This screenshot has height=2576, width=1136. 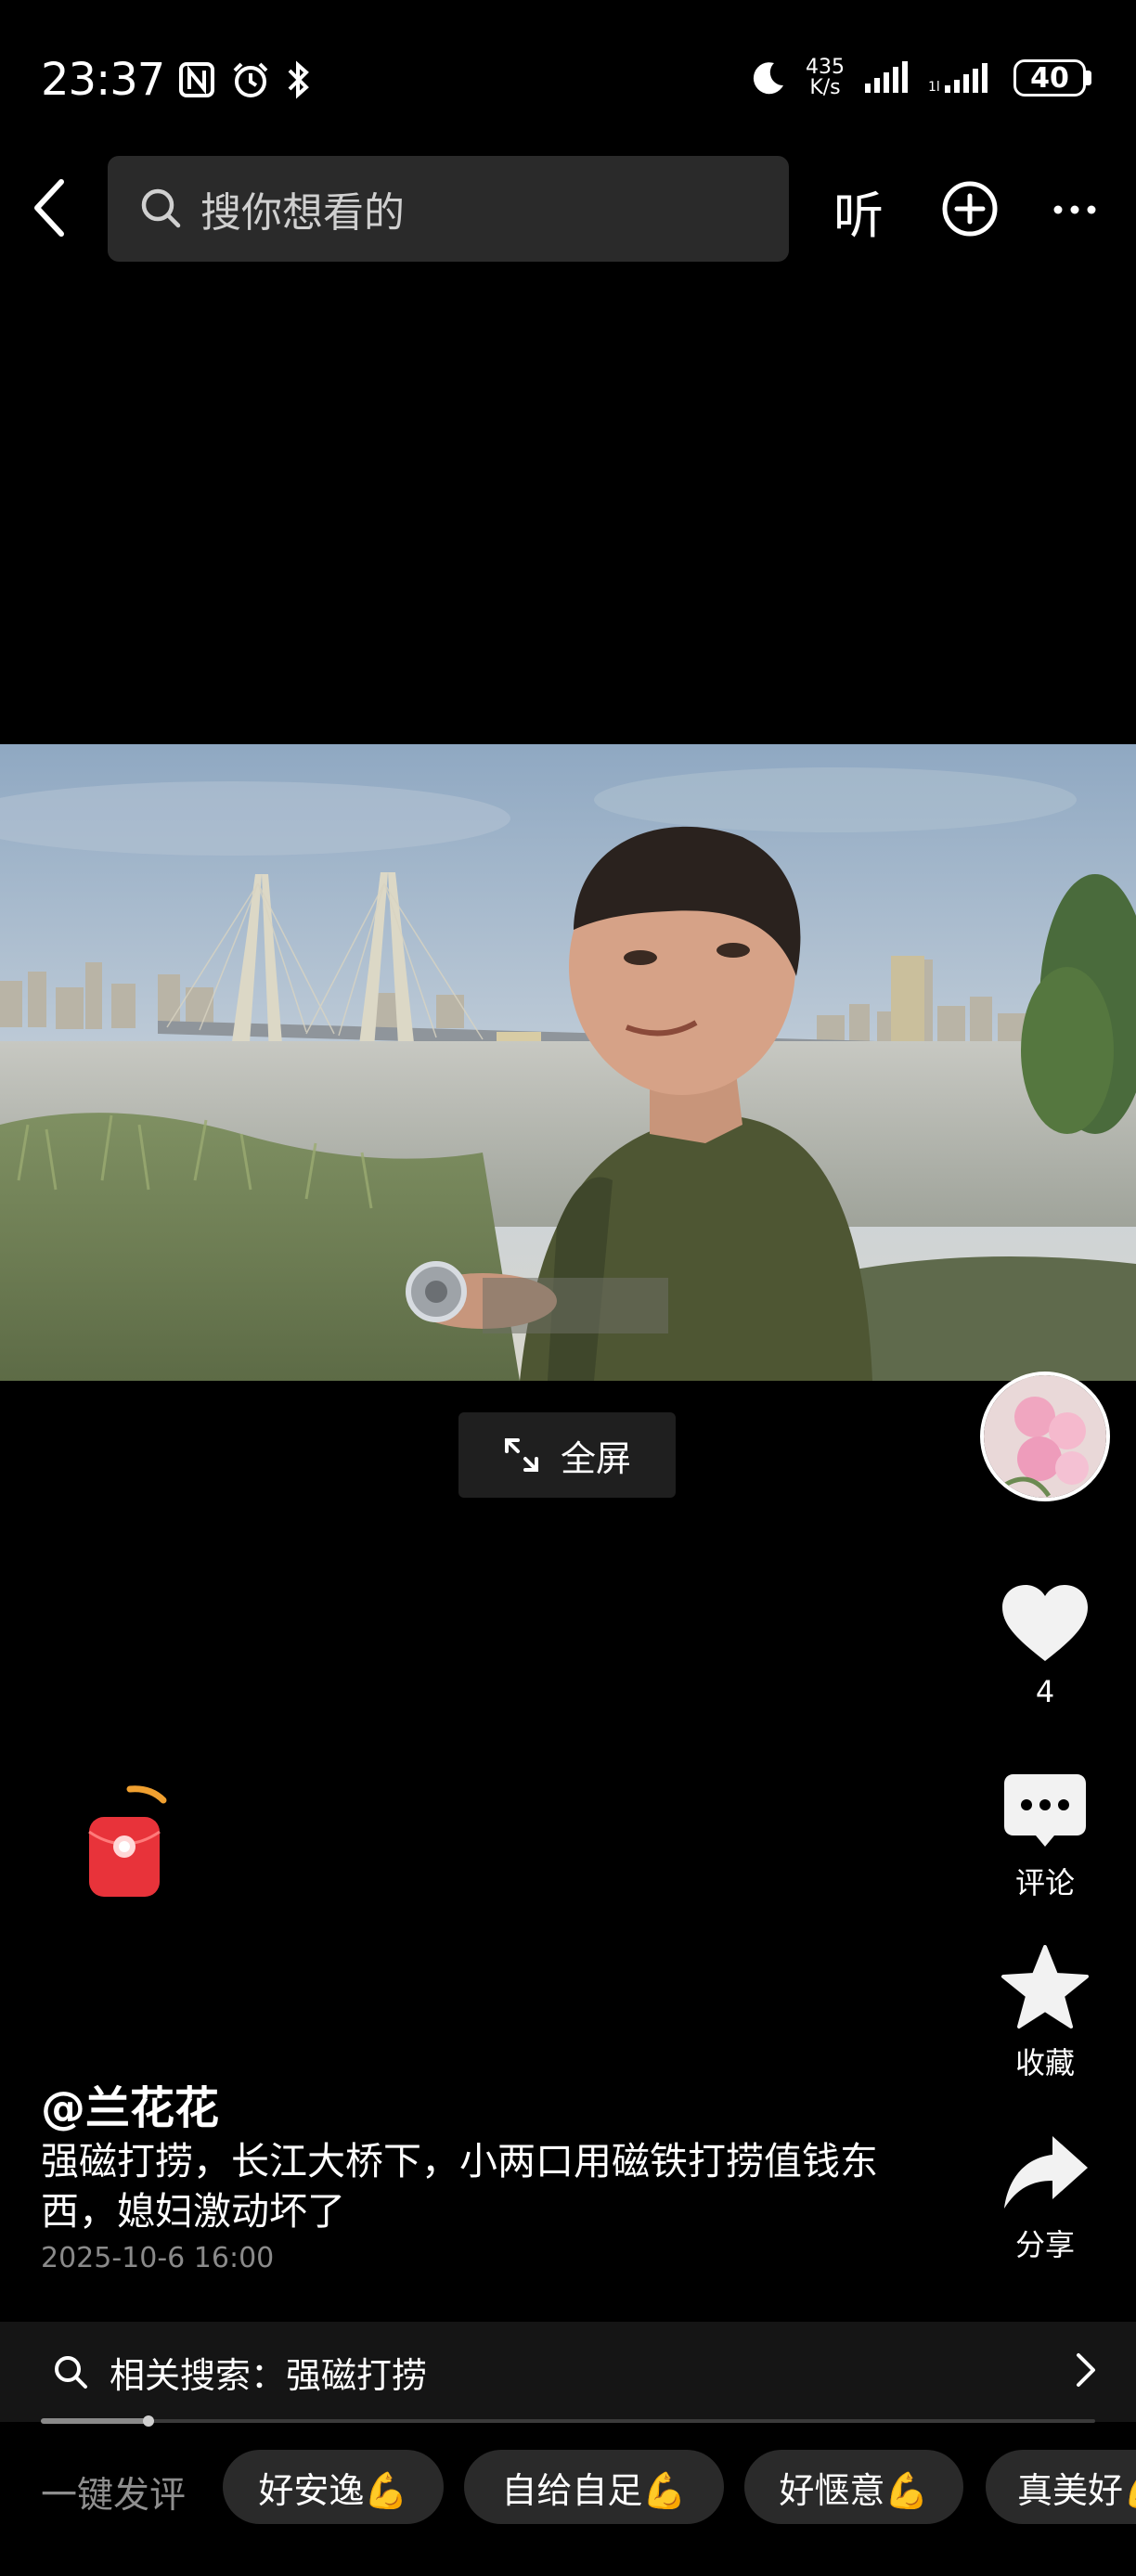 I want to click on like-button: 4, so click(x=1045, y=1646).